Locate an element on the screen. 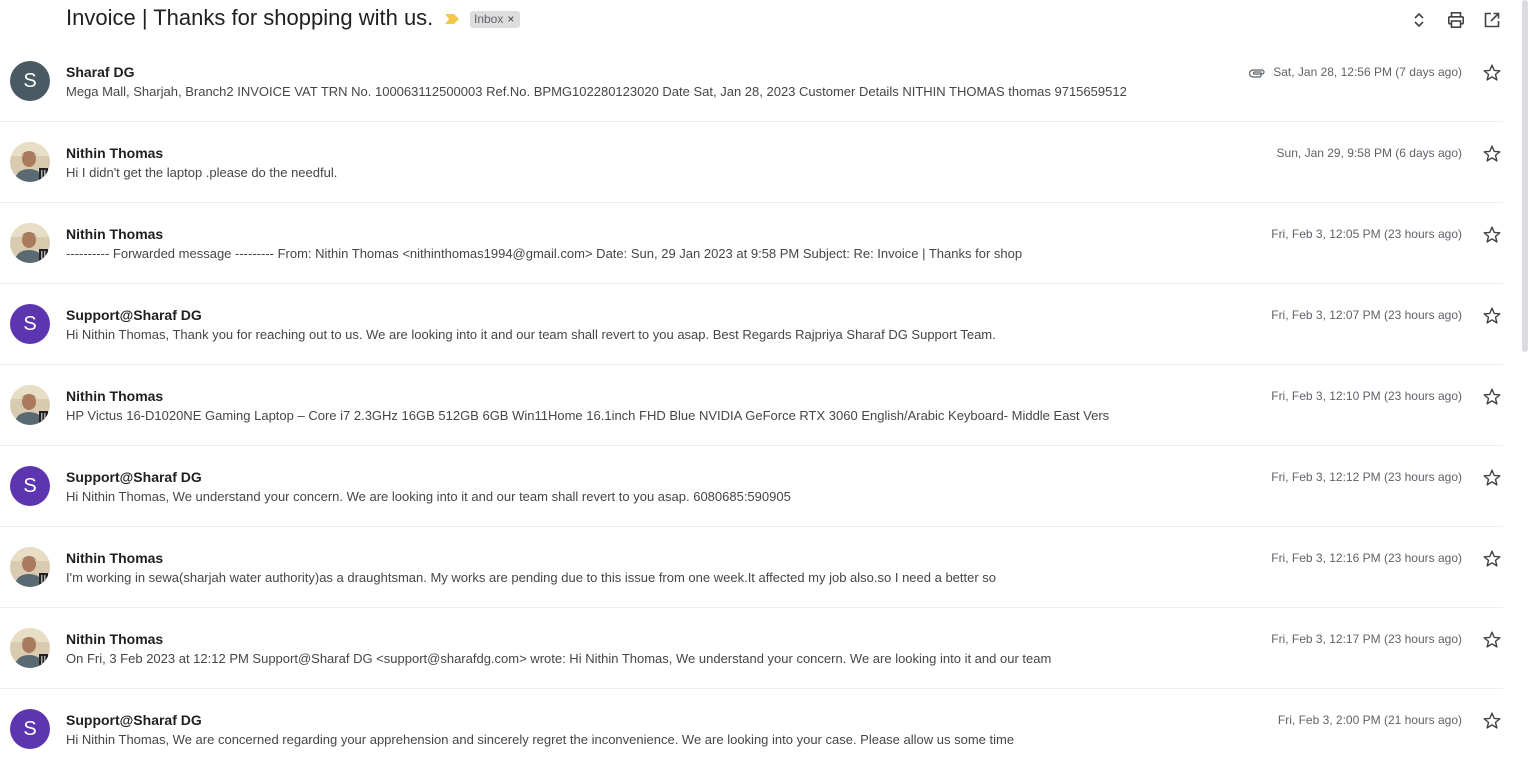 This screenshot has width=1528, height=767. message-date-wrapper: Sat, Jan 28, 12:56 PM (7 days ago) is located at coordinates (1355, 72).